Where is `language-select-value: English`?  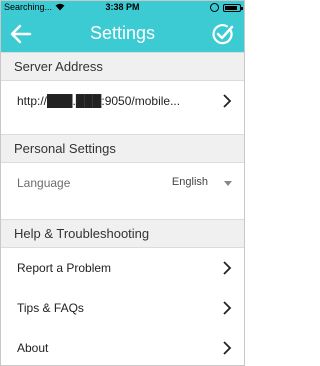
language-select-value: English is located at coordinates (190, 182).